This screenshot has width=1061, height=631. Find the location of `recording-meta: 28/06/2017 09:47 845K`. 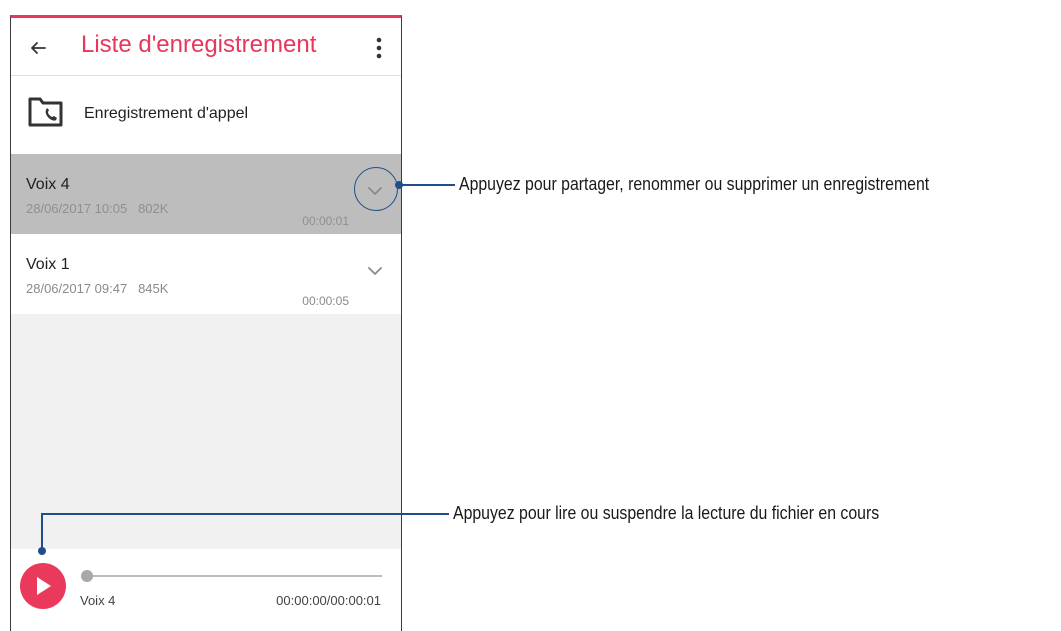

recording-meta: 28/06/2017 09:47 845K is located at coordinates (97, 288).